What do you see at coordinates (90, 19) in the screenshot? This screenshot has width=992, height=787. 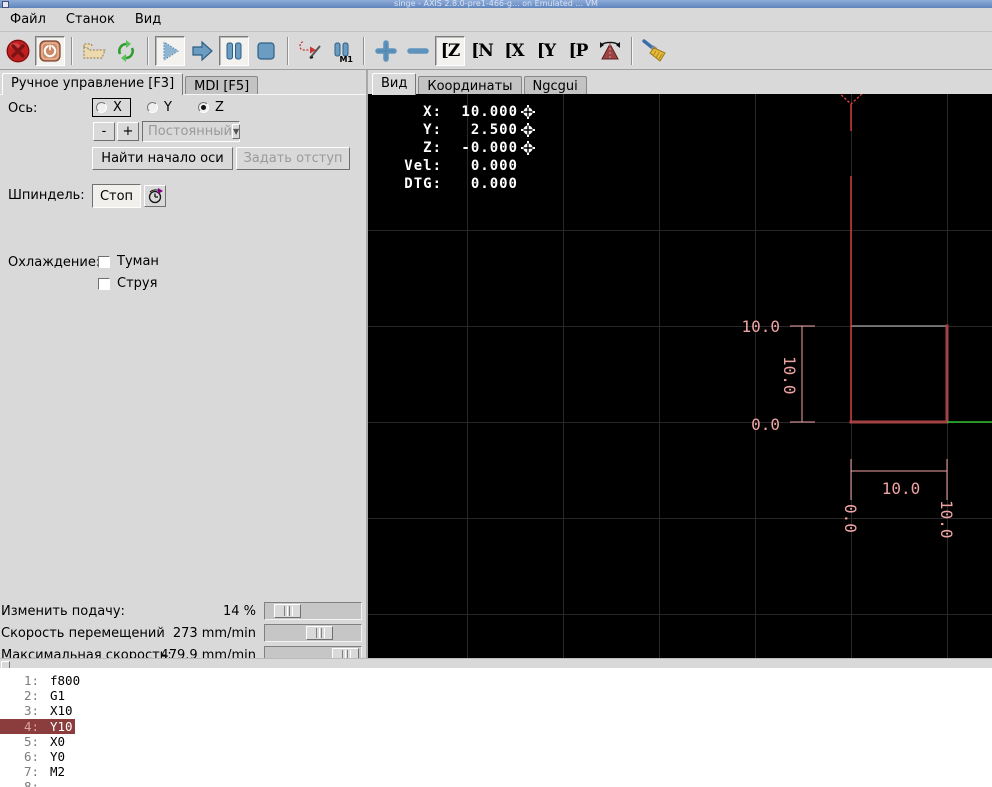 I see `menu-machine: Станок` at bounding box center [90, 19].